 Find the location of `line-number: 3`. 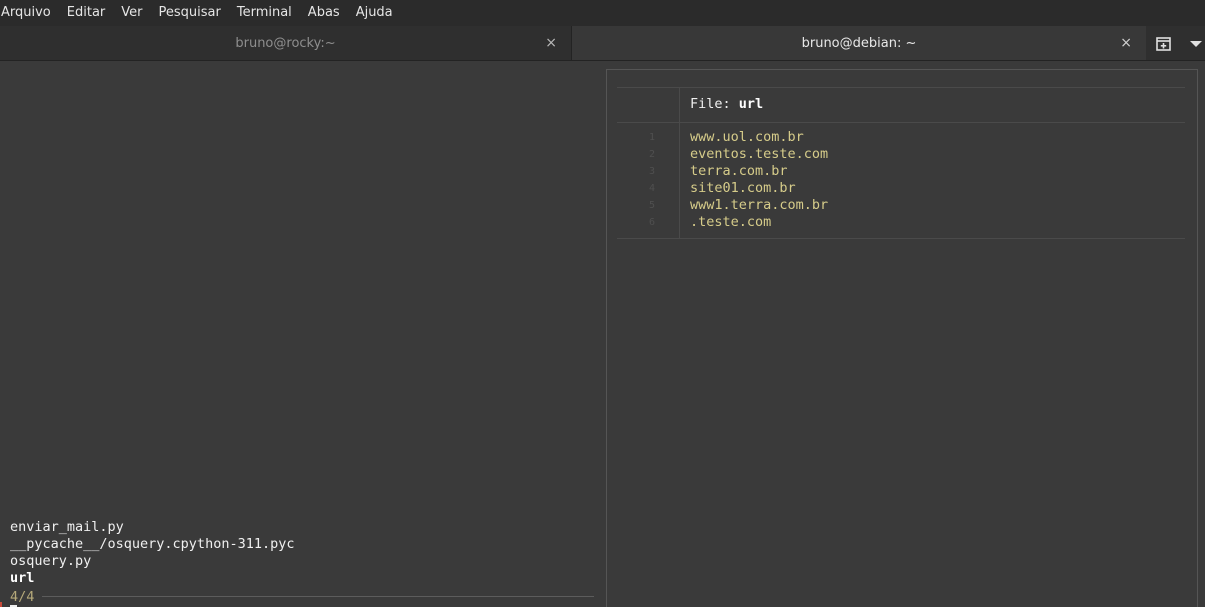

line-number: 3 is located at coordinates (651, 171).